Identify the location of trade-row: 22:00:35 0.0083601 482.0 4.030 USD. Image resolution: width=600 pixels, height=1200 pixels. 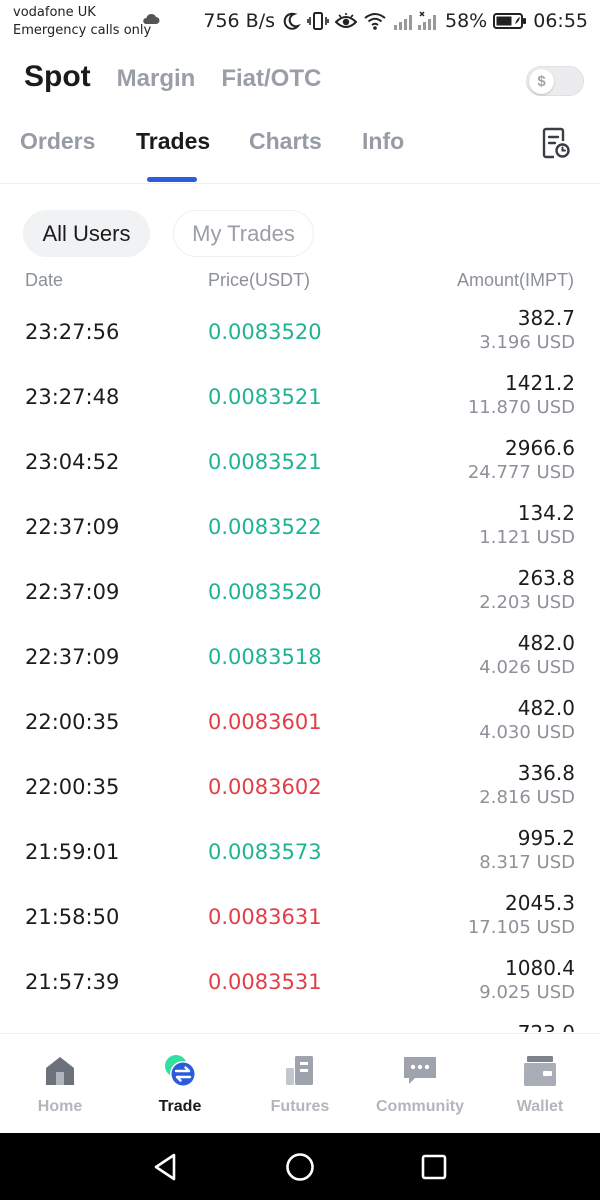
(300, 722).